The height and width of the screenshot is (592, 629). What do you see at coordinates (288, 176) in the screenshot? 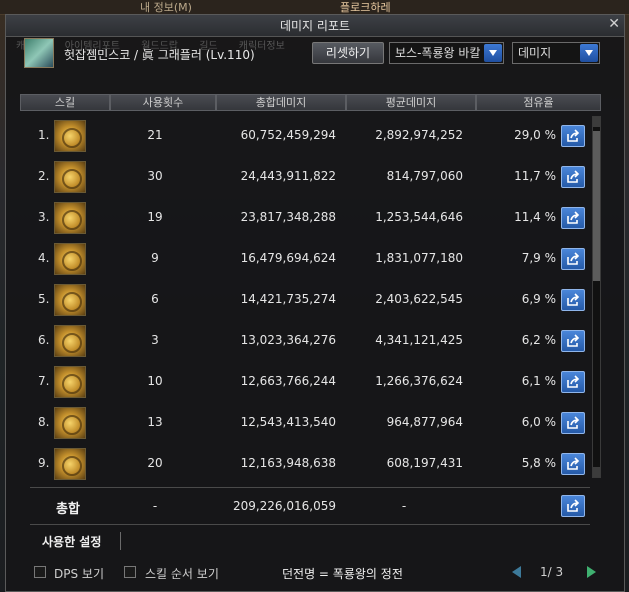
I see `total-damage: 24,443,911,822` at bounding box center [288, 176].